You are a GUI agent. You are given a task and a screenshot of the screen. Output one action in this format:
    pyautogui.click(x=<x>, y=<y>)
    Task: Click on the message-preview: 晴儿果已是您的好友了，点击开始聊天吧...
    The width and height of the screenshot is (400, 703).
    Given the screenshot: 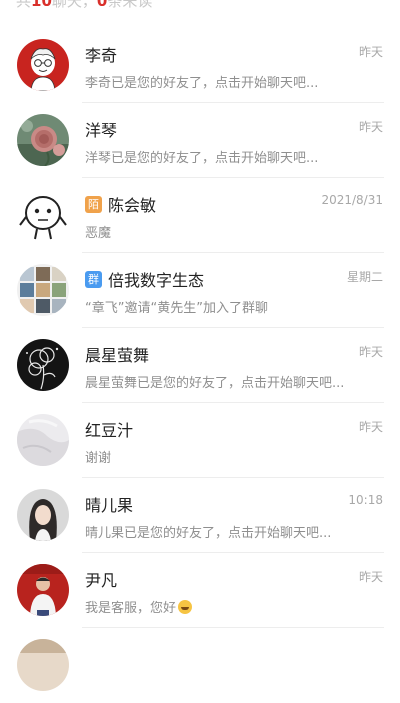 What is the action you would take?
    pyautogui.click(x=208, y=533)
    